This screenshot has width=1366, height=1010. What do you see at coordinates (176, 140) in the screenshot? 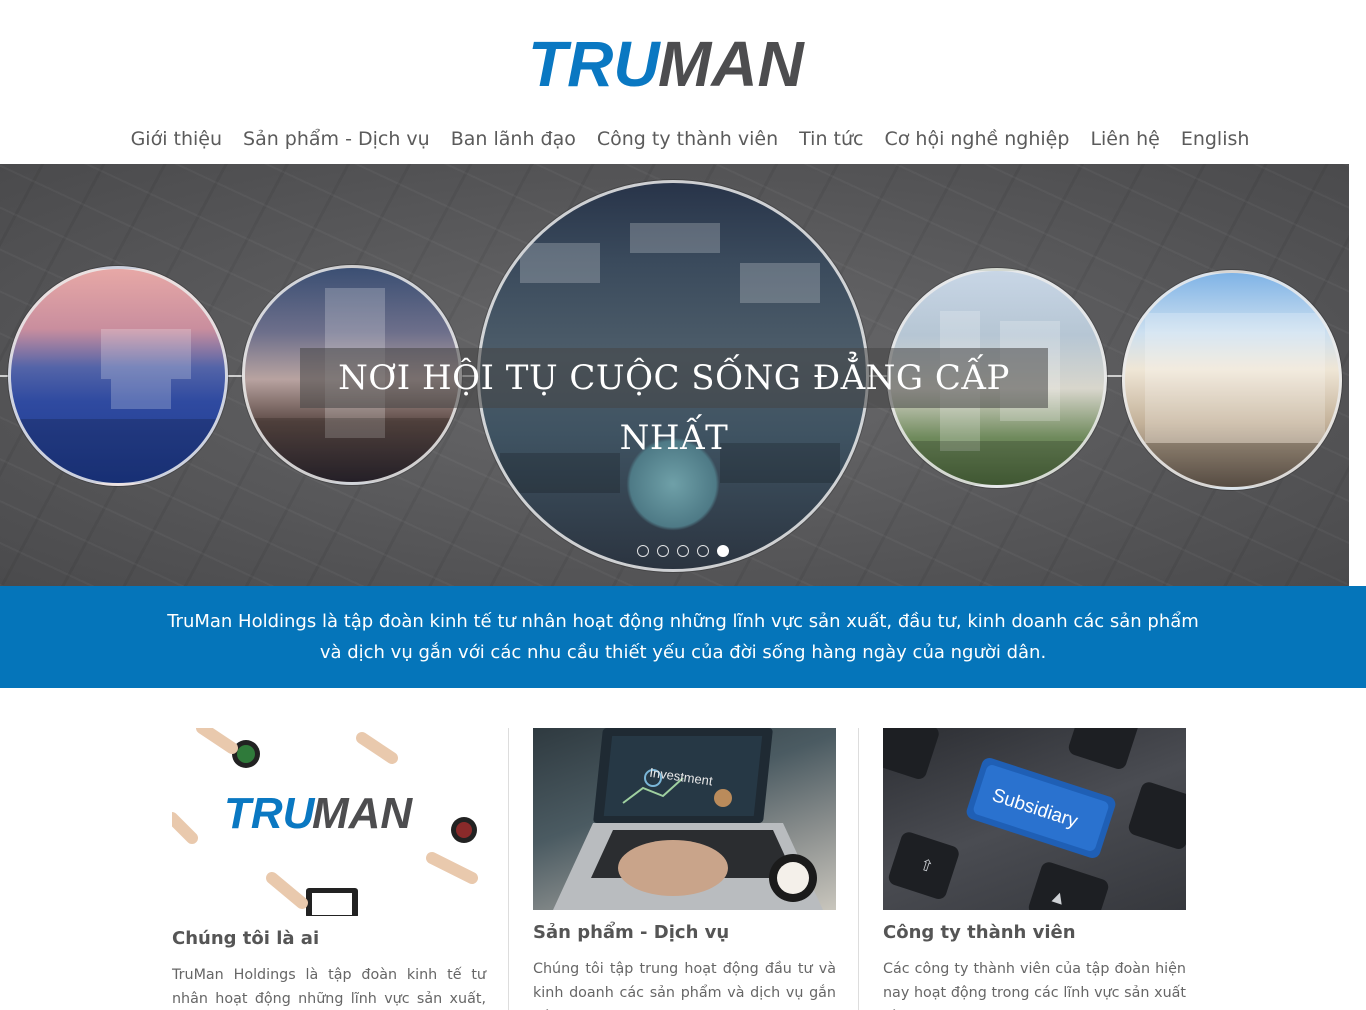
I see `nav-item-gioi-thieu: Giới thiệu` at bounding box center [176, 140].